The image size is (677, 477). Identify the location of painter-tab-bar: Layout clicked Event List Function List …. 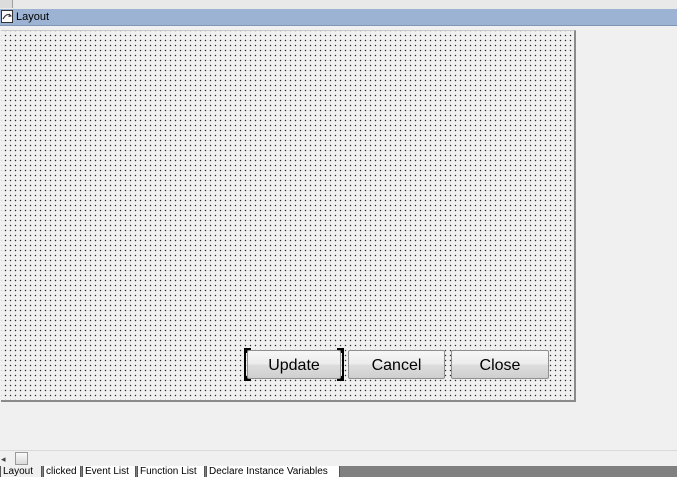
(338, 471).